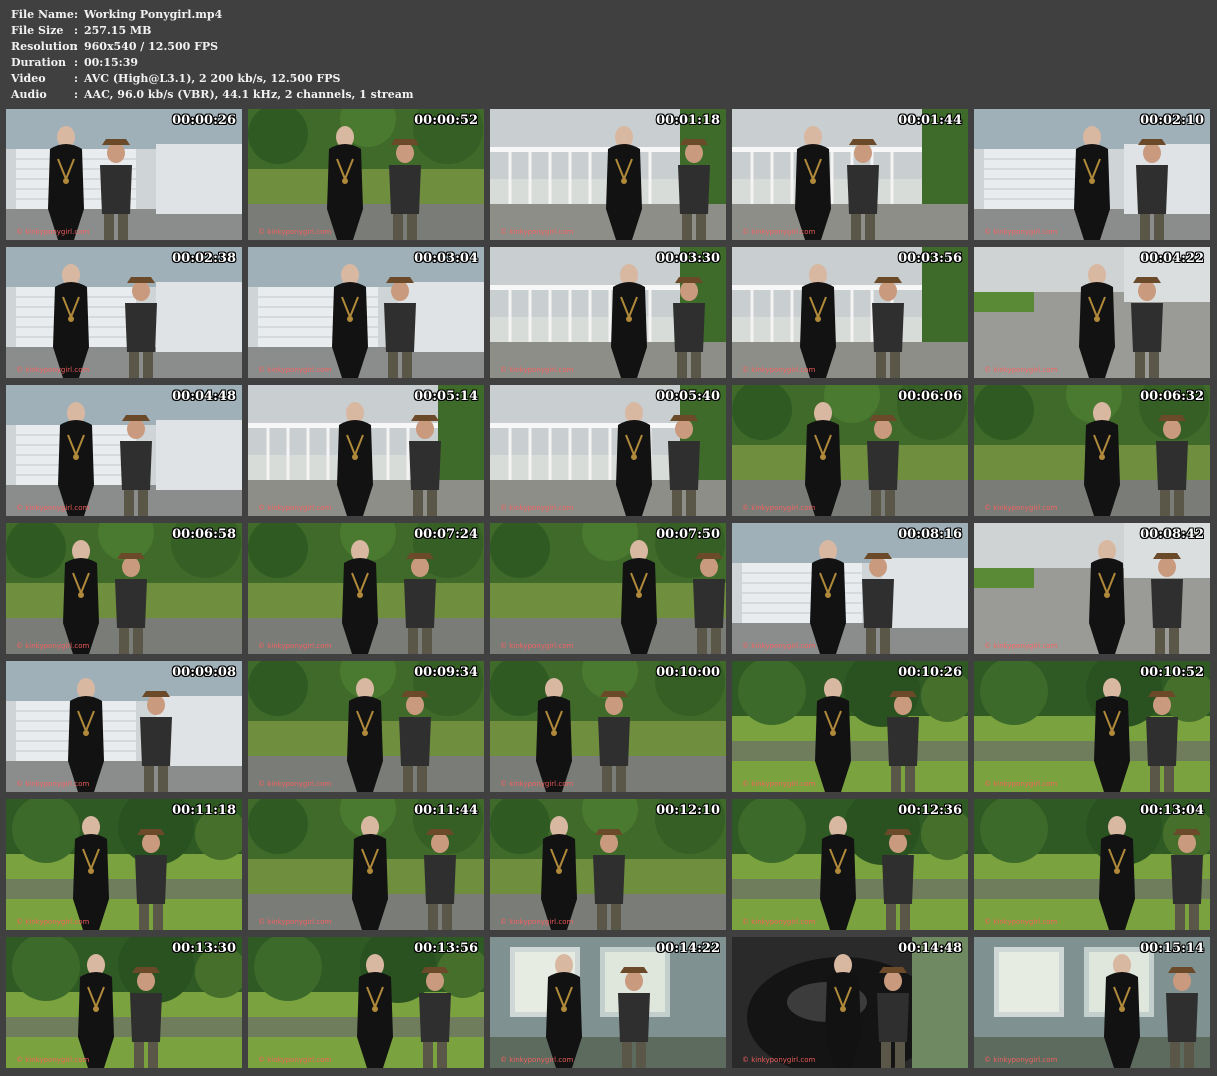  I want to click on thumbnail-timestamp: 00:02:38, so click(204, 258).